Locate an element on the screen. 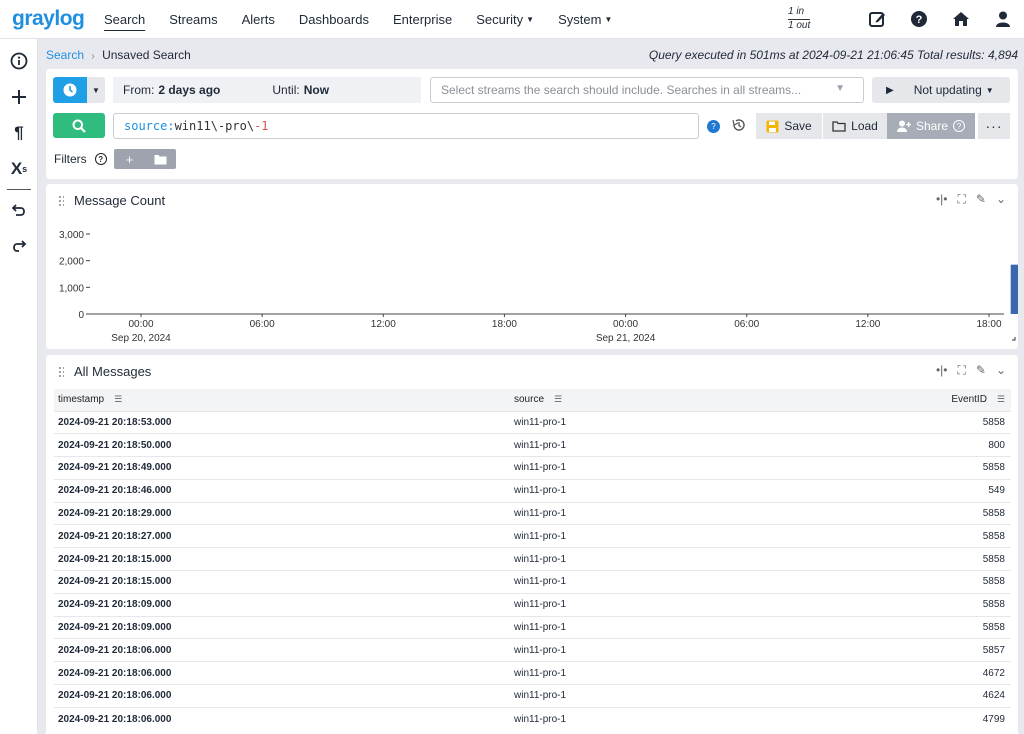 The height and width of the screenshot is (734, 1024). y-tick-label: 0 is located at coordinates (81, 315).